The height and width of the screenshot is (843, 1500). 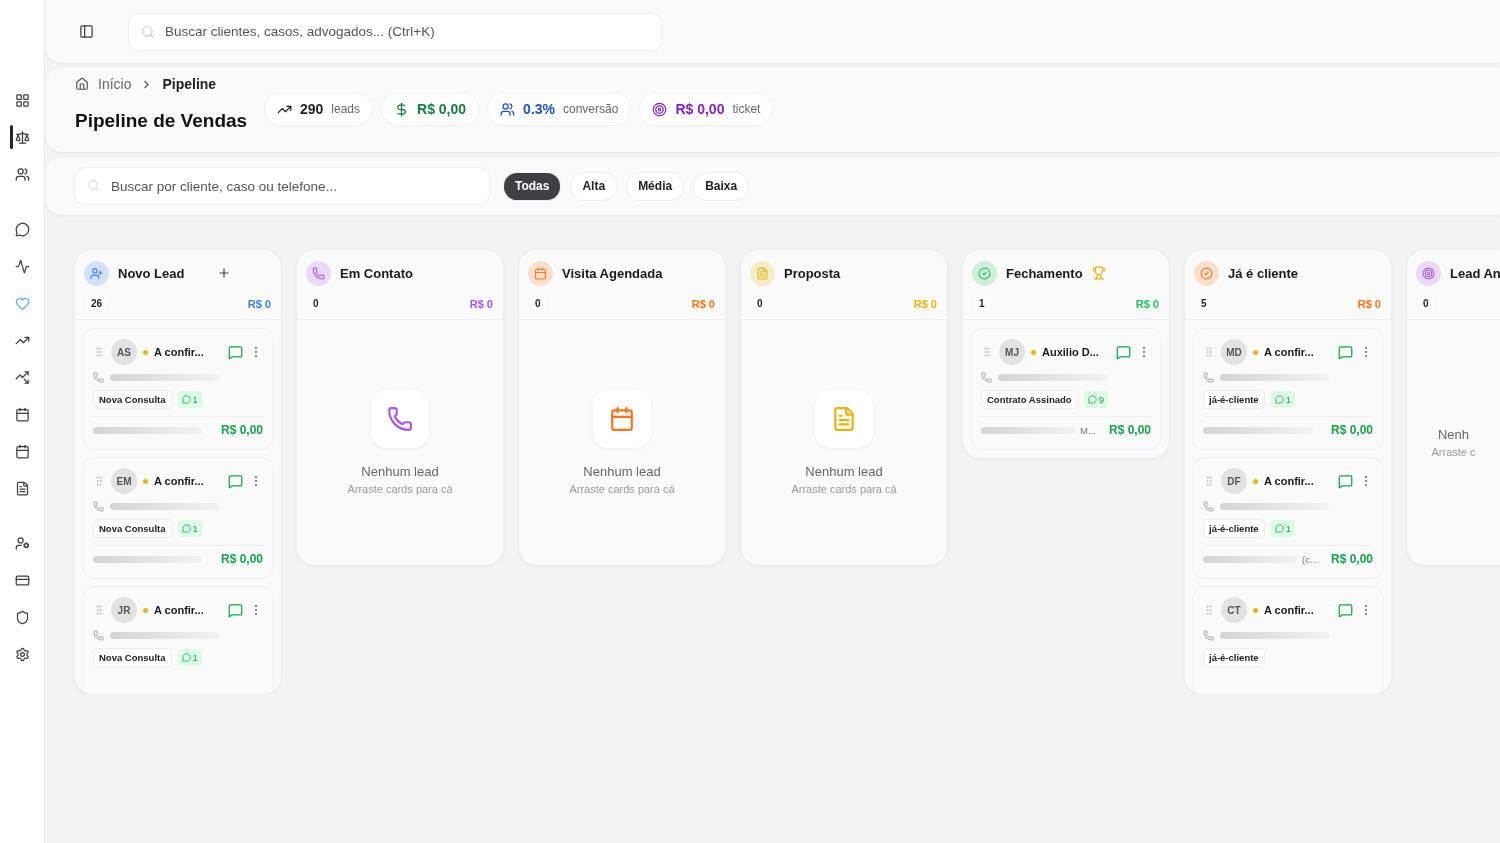 What do you see at coordinates (746, 109) in the screenshot?
I see `stat-label: ticket` at bounding box center [746, 109].